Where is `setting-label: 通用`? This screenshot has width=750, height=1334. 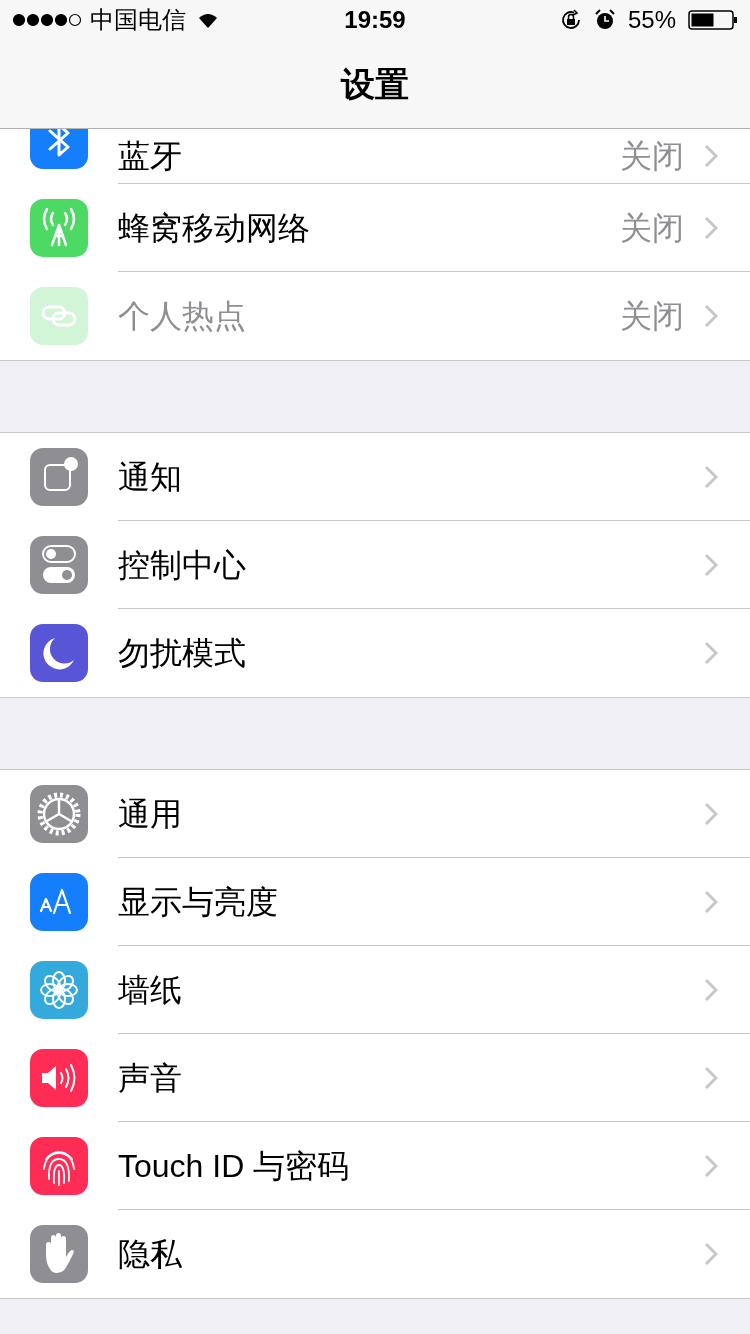
setting-label: 通用 is located at coordinates (150, 814).